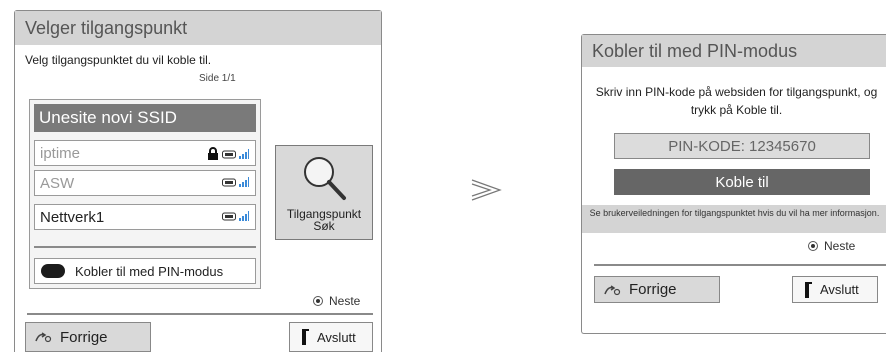  I want to click on transition-arrow, so click(486, 192).